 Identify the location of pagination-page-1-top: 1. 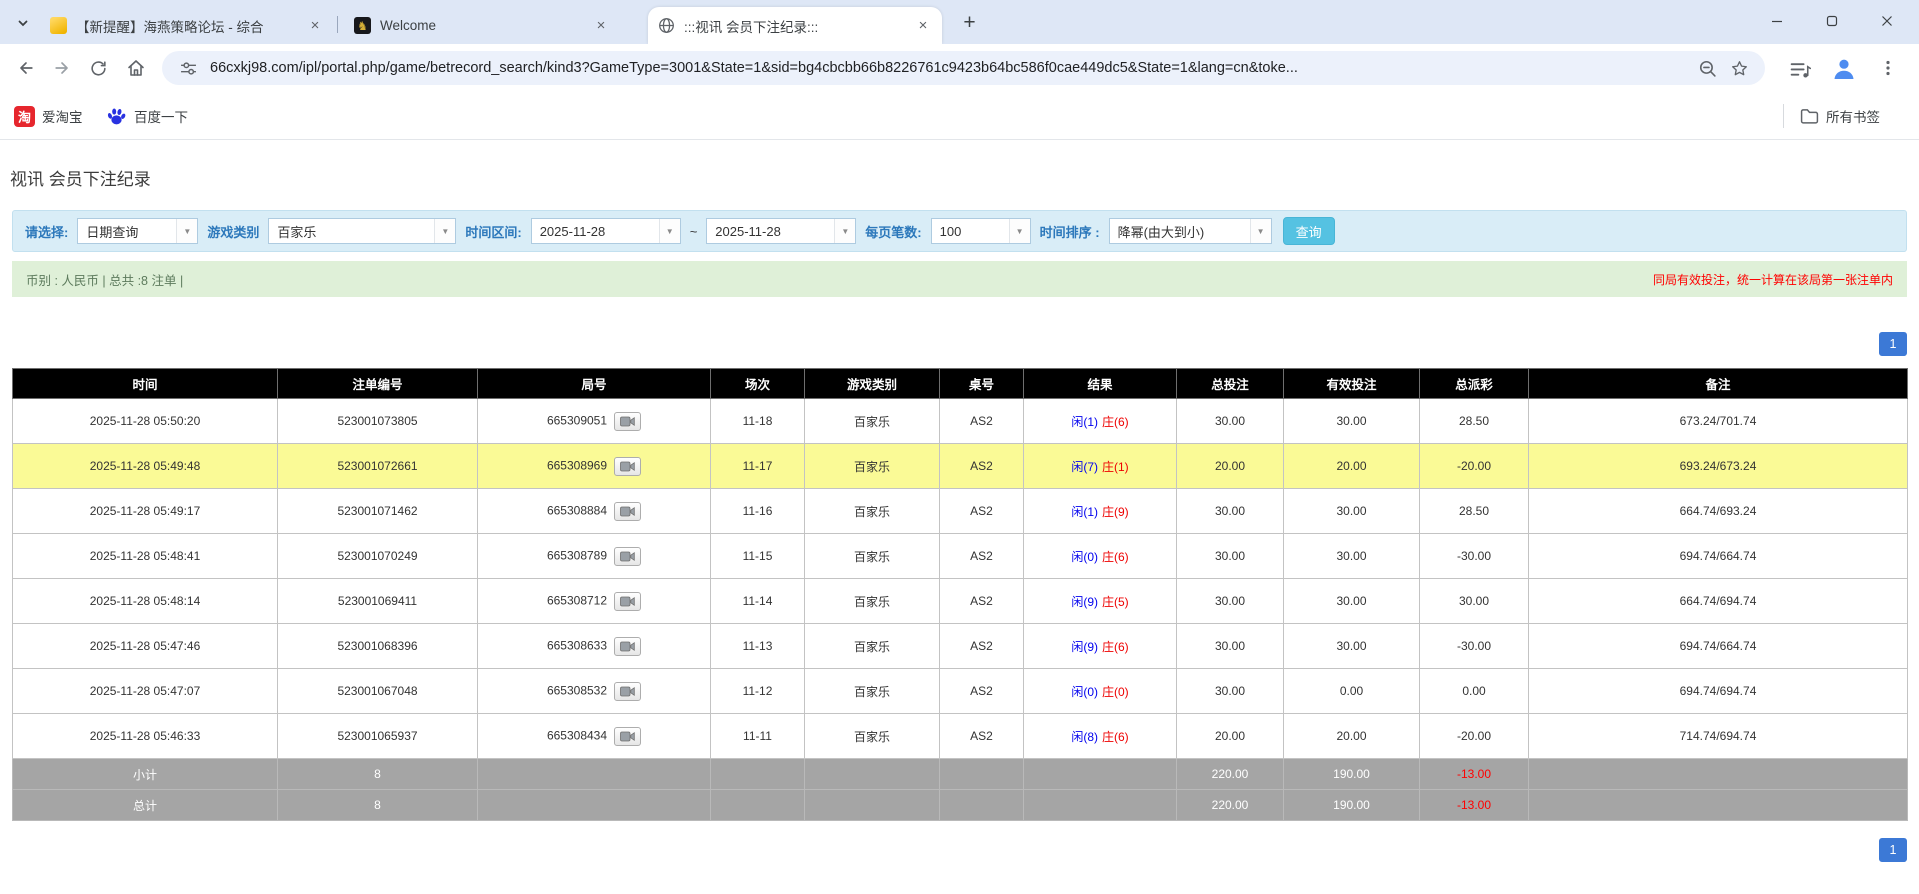
(1893, 344).